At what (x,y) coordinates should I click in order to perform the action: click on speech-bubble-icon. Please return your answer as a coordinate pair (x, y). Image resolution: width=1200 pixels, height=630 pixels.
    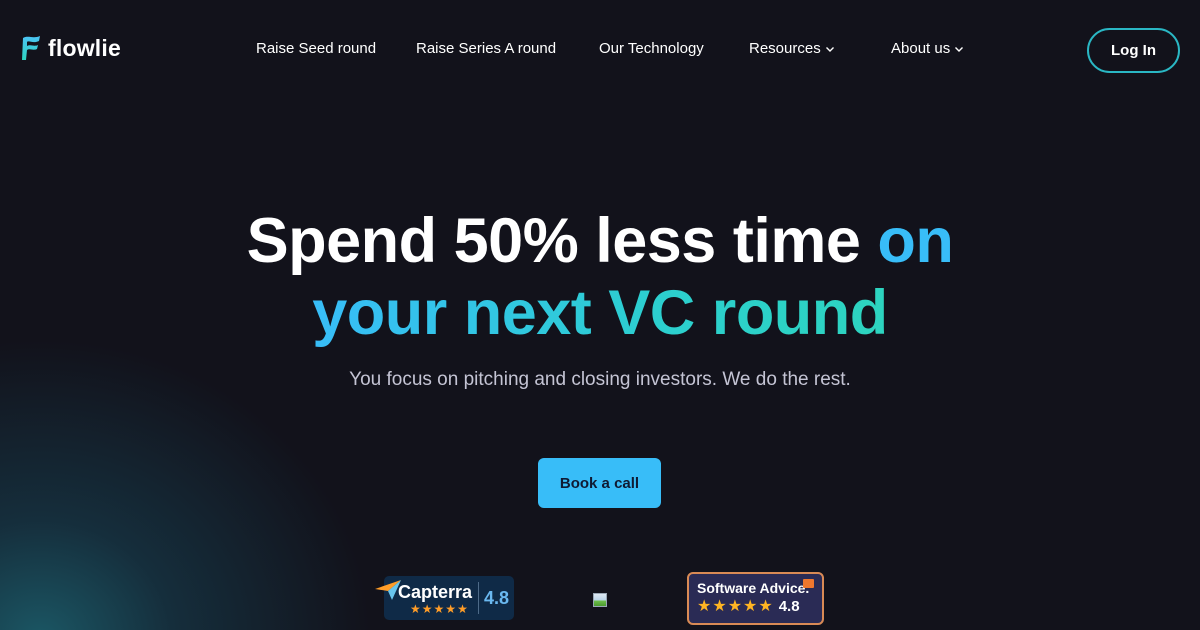
    Looking at the image, I should click on (808, 583).